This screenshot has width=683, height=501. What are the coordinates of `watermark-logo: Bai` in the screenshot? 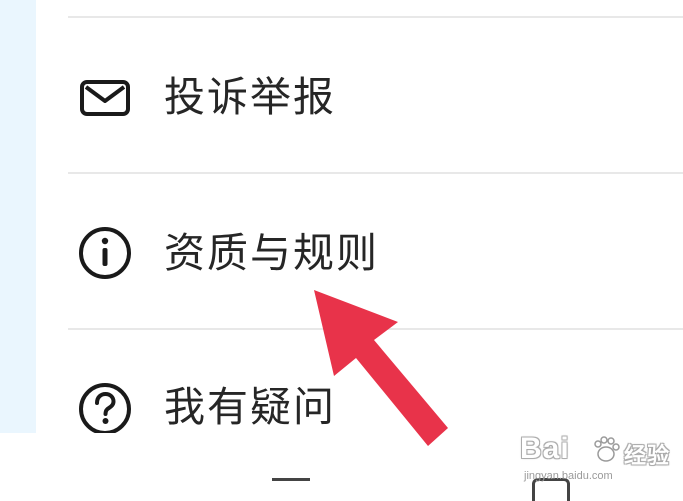 It's located at (545, 448).